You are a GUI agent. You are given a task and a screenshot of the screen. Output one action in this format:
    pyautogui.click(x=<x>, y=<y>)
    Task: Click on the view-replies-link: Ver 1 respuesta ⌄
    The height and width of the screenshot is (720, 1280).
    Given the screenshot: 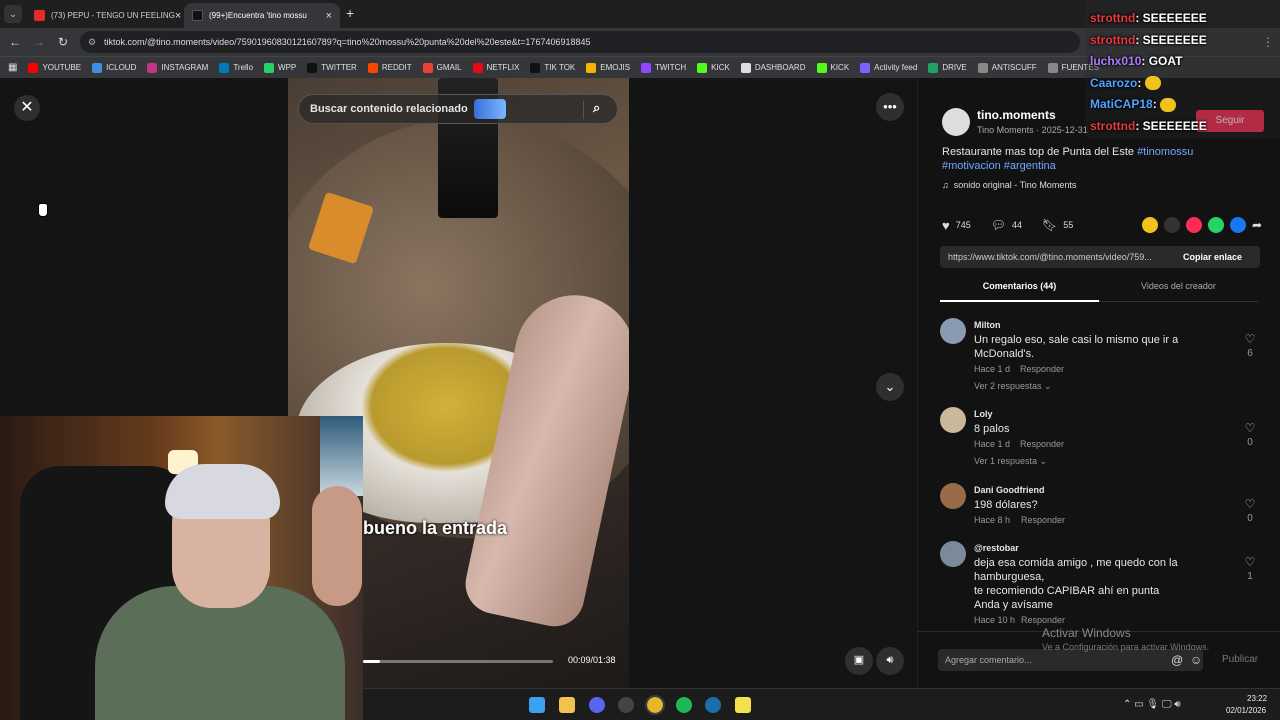 What is the action you would take?
    pyautogui.click(x=1010, y=461)
    